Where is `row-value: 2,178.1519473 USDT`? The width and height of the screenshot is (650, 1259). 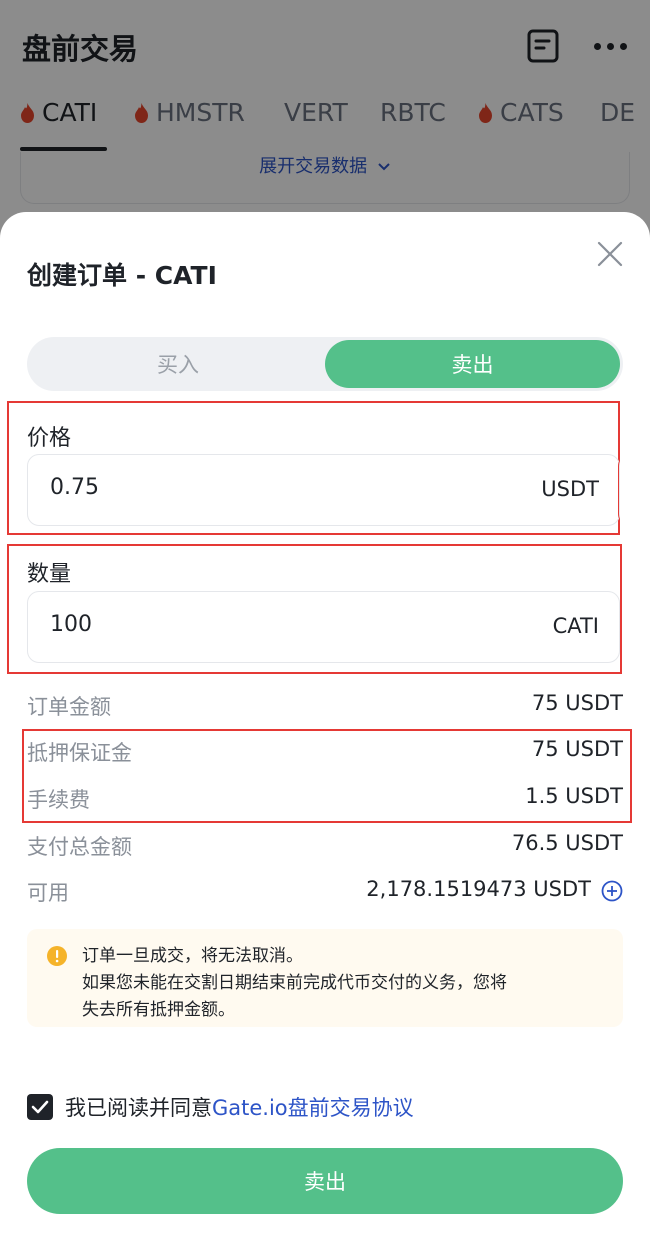
row-value: 2,178.1519473 USDT is located at coordinates (478, 889).